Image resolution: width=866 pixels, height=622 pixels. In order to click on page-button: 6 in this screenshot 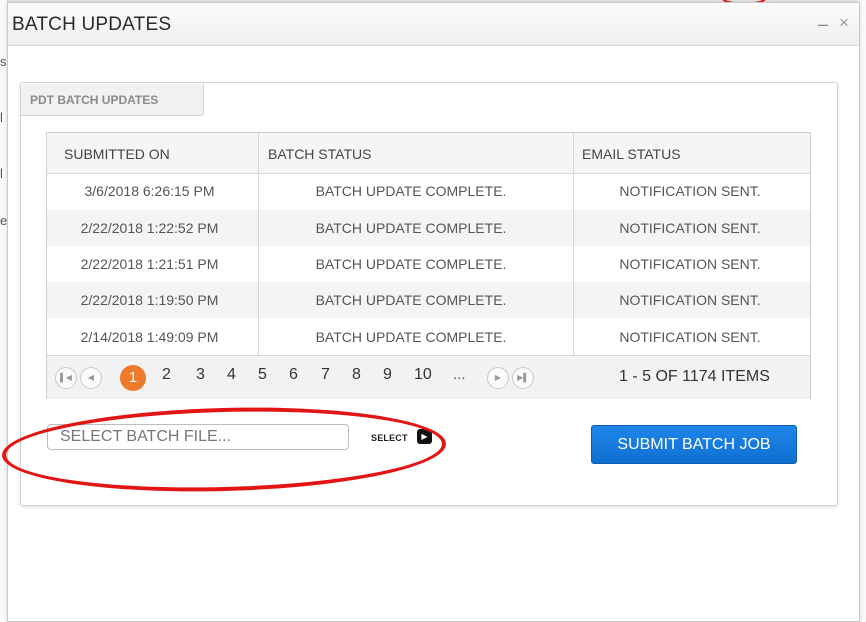, I will do `click(293, 375)`.